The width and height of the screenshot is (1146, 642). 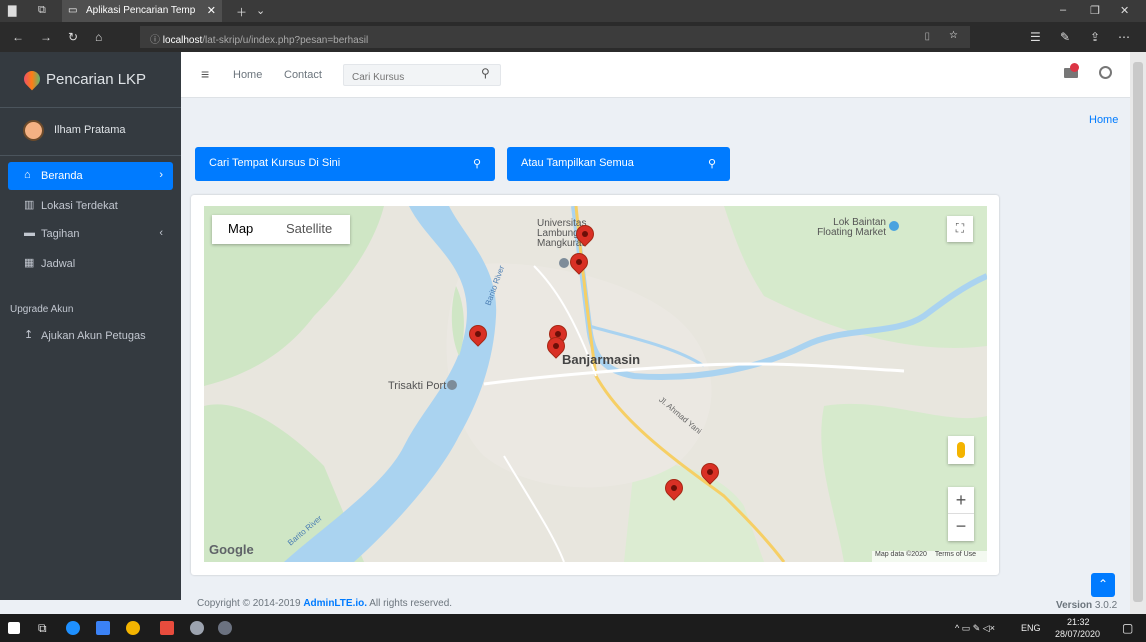 What do you see at coordinates (247, 75) in the screenshot?
I see `nav-home-link: Home` at bounding box center [247, 75].